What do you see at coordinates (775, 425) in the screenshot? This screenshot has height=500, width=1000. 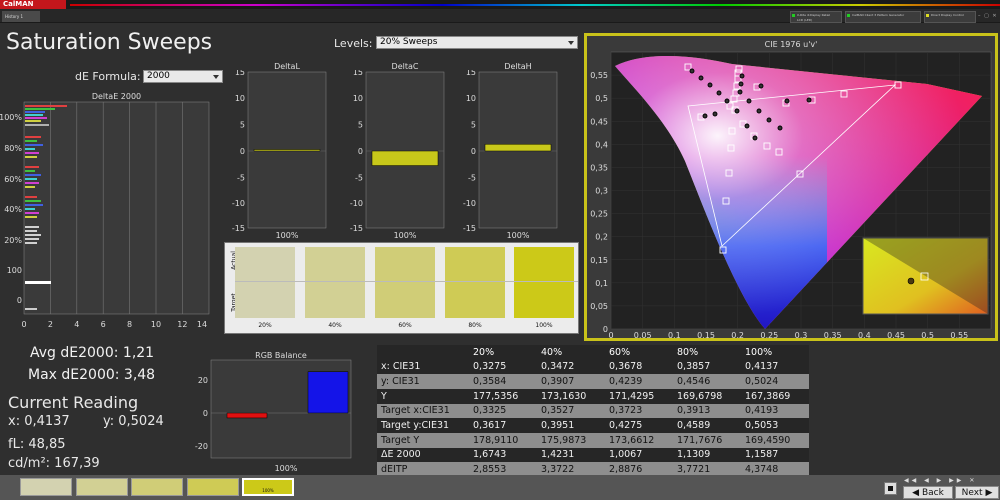 I see `table-cell: 0,5053` at bounding box center [775, 425].